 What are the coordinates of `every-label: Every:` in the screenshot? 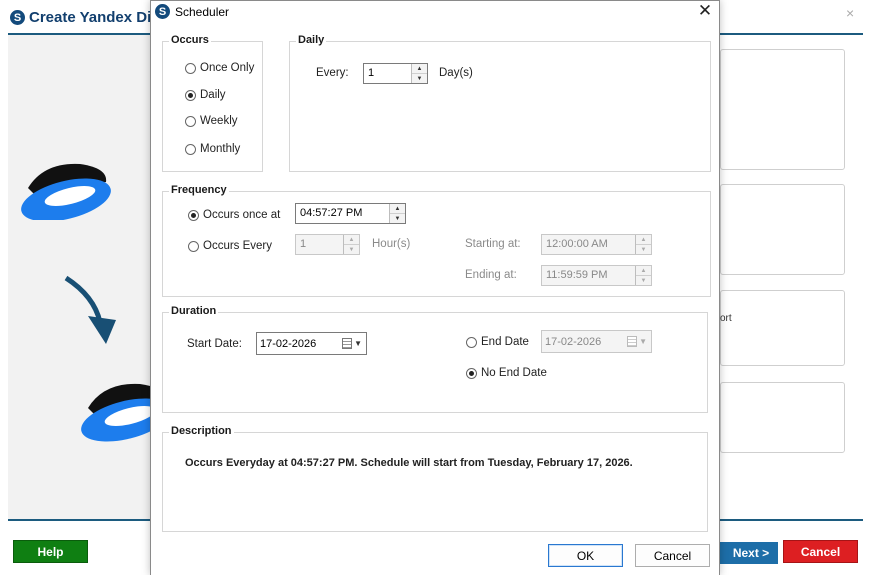 It's located at (332, 73).